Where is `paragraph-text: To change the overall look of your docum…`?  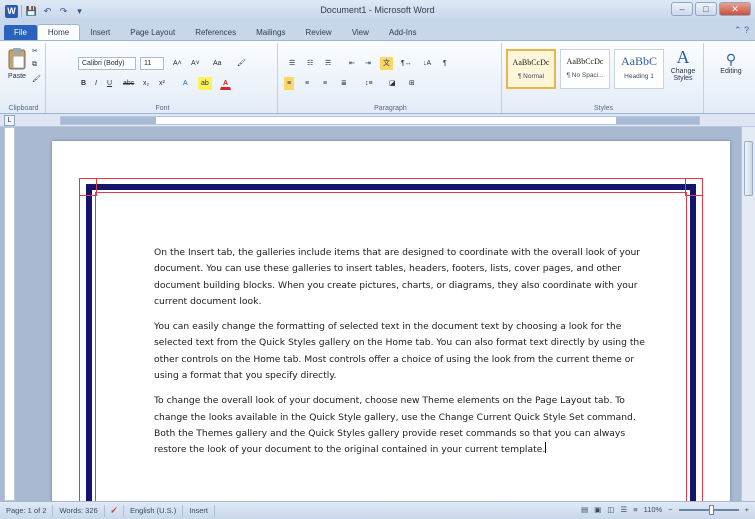
paragraph-text: To change the overall look of your docum… is located at coordinates (395, 425).